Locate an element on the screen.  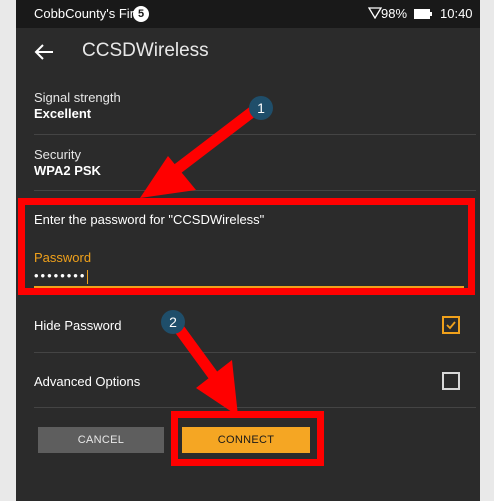
password-masked-value: •••••••• is located at coordinates (60, 275).